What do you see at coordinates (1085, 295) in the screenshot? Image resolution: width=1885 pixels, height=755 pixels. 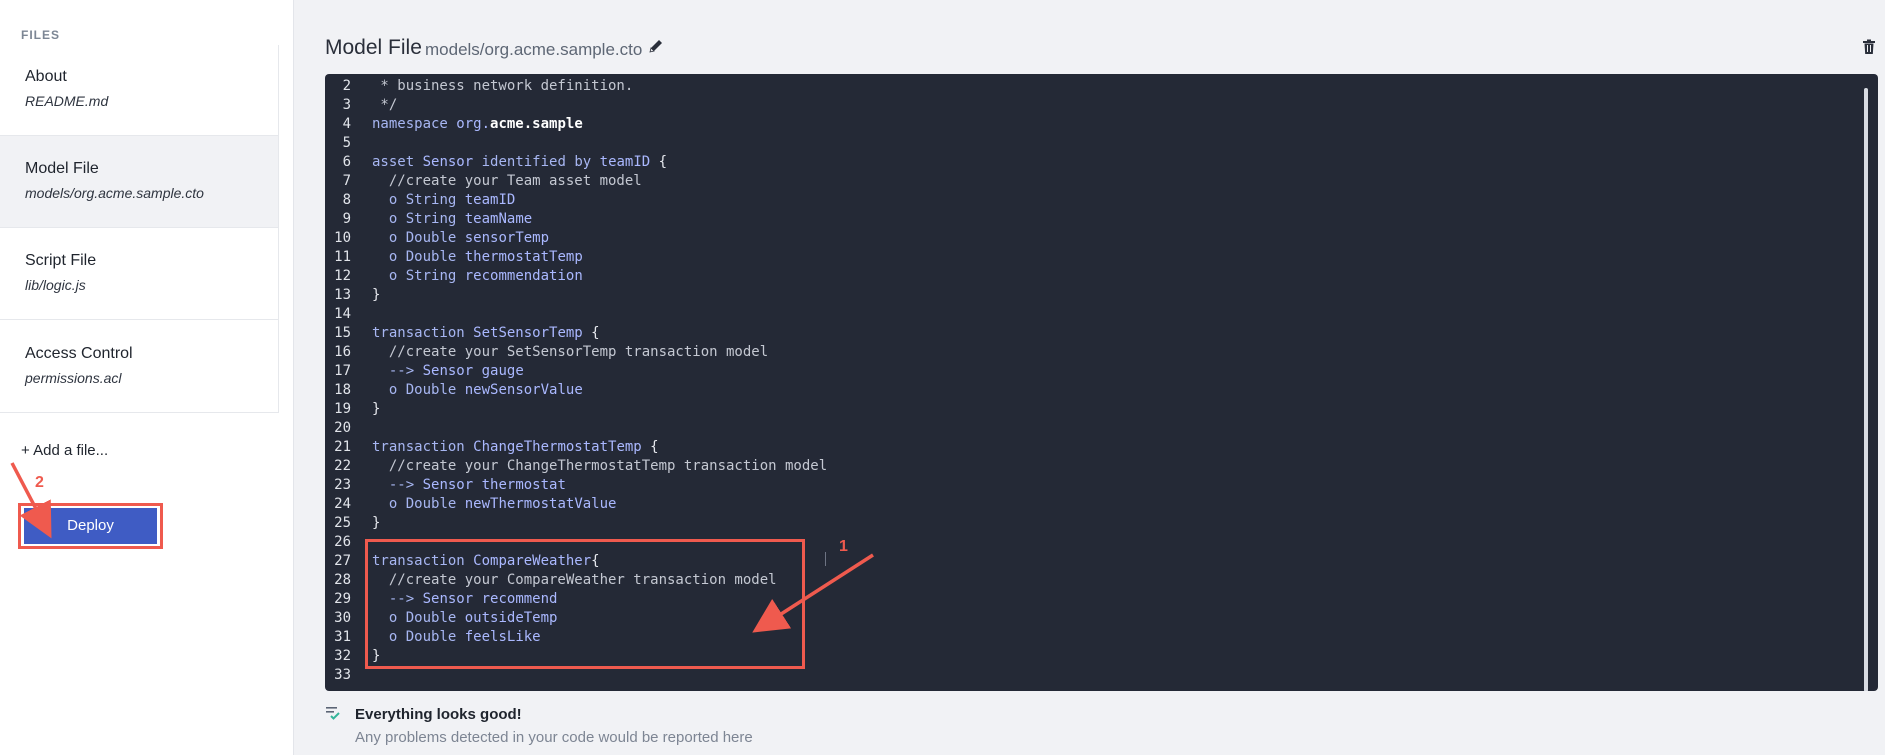 I see `code-line: 13}` at bounding box center [1085, 295].